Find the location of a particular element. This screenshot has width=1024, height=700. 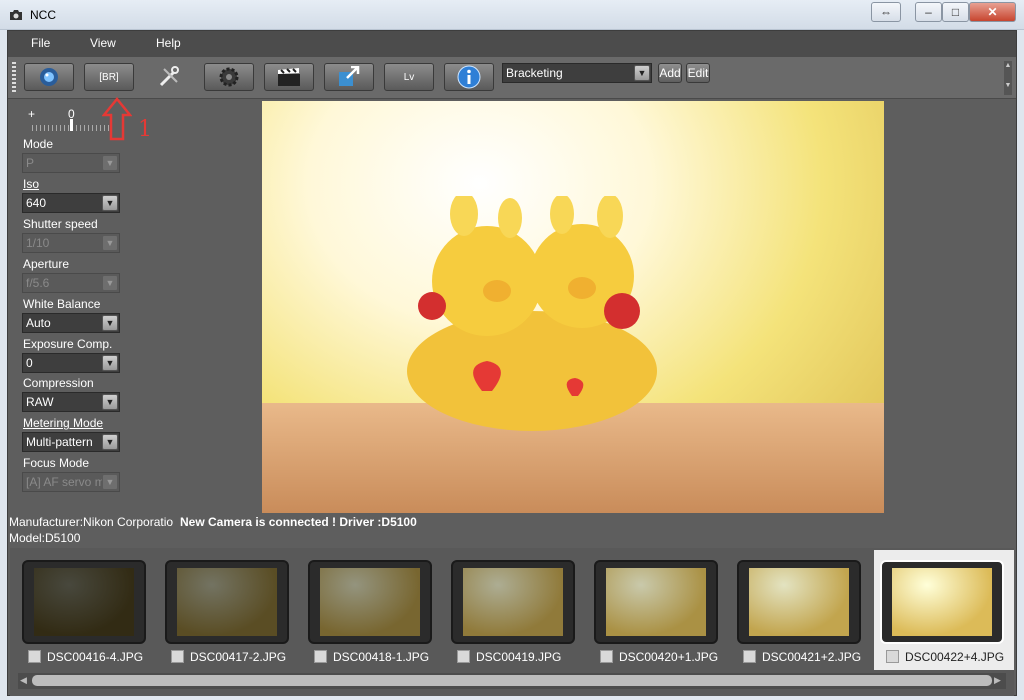

menu-file: File is located at coordinates (40, 43).